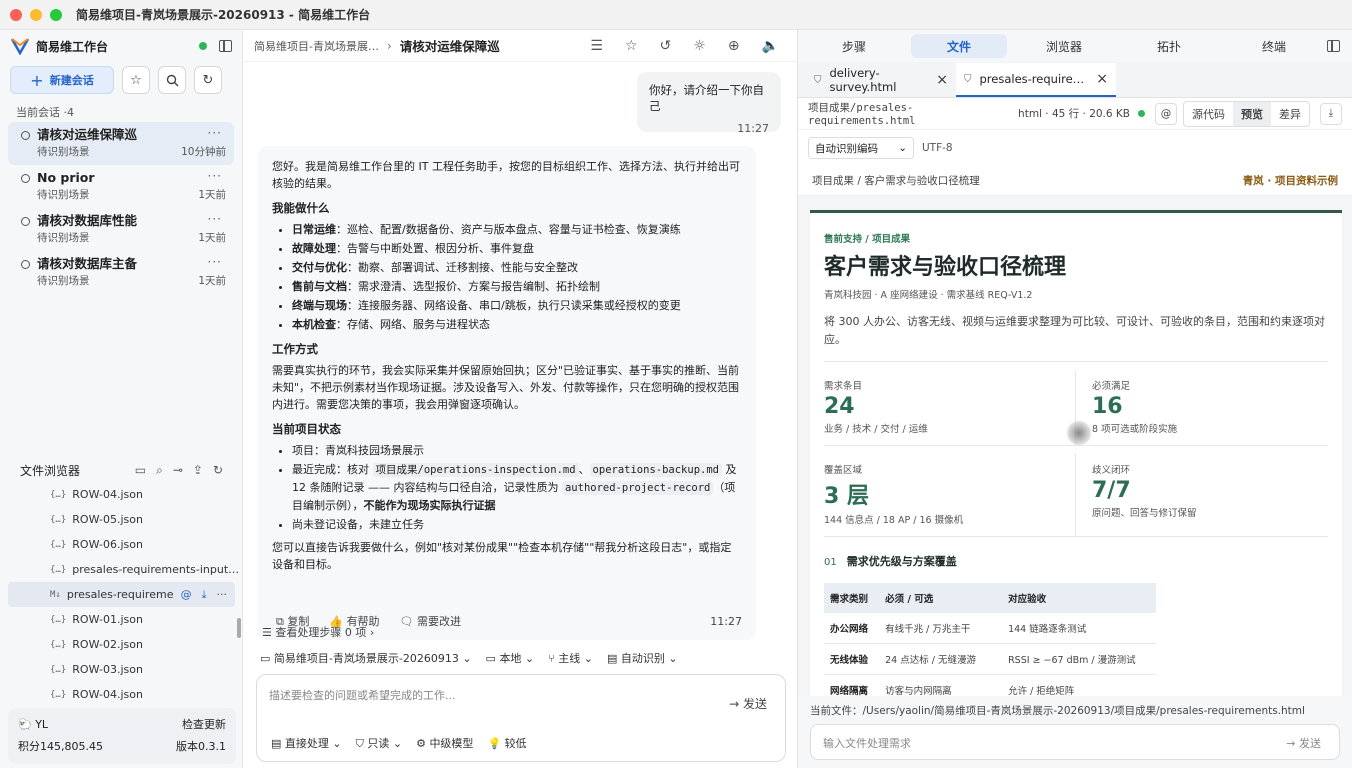 This screenshot has width=1352, height=768. Describe the element at coordinates (1303, 743) in the screenshot. I see `file-send-button: → 发送` at that location.